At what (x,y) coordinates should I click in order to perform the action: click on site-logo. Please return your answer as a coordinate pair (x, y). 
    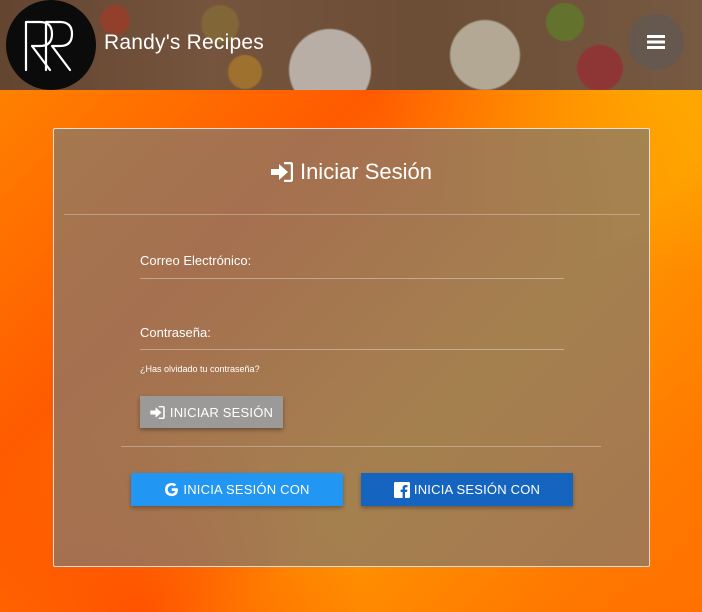
    Looking at the image, I should click on (51, 45).